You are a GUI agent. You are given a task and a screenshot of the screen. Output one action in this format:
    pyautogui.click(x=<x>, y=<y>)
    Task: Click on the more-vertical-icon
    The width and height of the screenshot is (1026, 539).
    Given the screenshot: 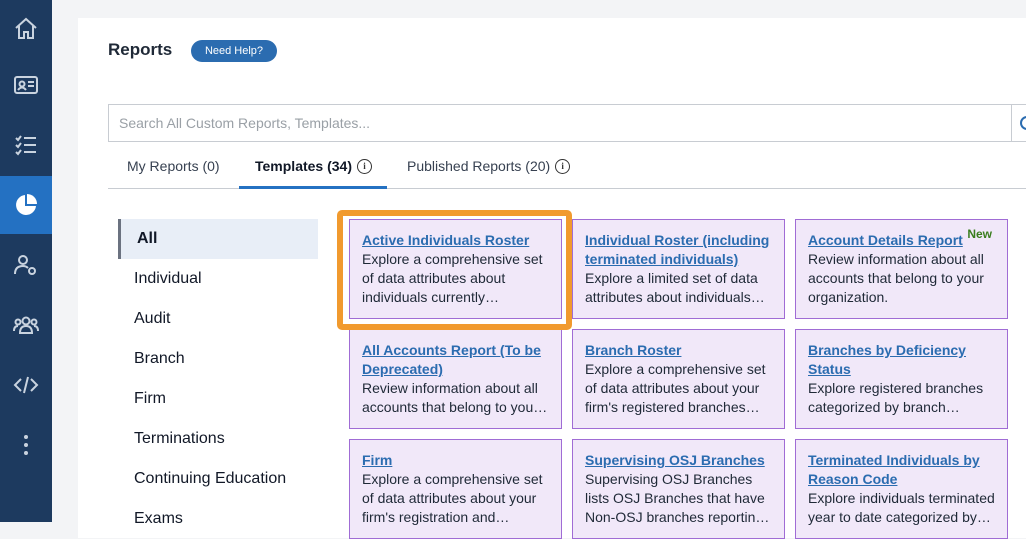 What is the action you would take?
    pyautogui.click(x=26, y=445)
    